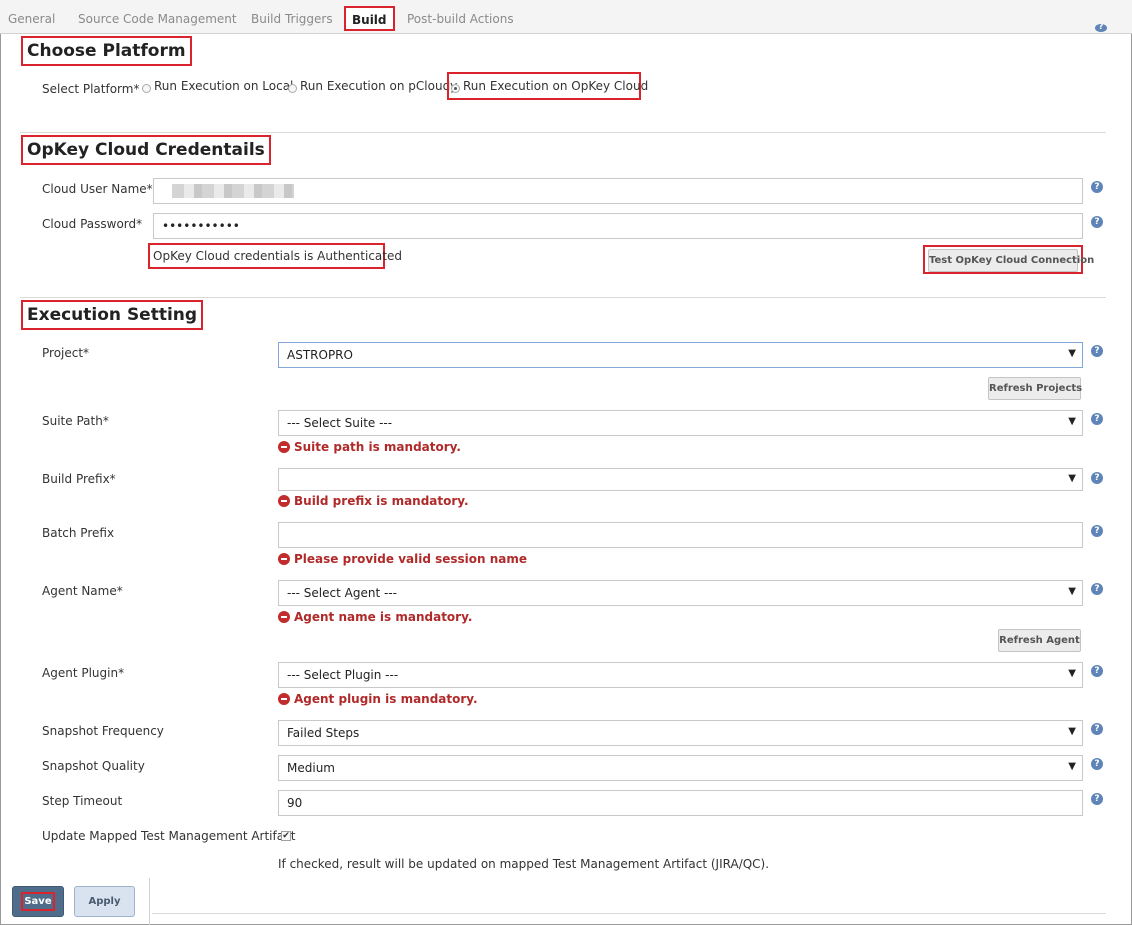 This screenshot has height=925, width=1132. Describe the element at coordinates (295, 803) in the screenshot. I see `step-timeout-value: 90` at that location.